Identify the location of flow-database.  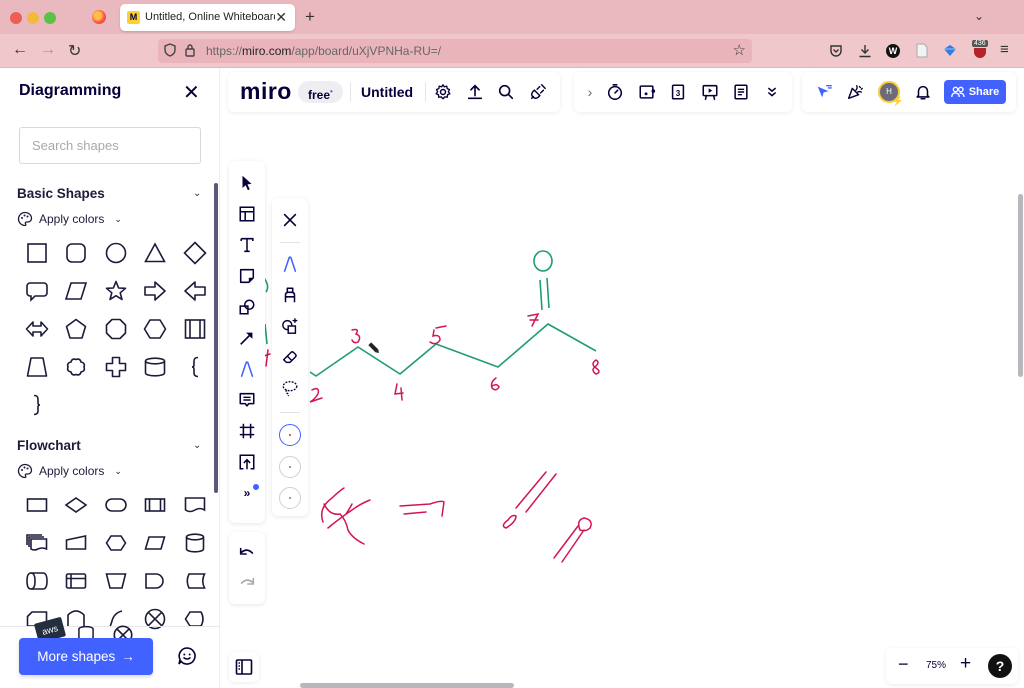
(195, 543).